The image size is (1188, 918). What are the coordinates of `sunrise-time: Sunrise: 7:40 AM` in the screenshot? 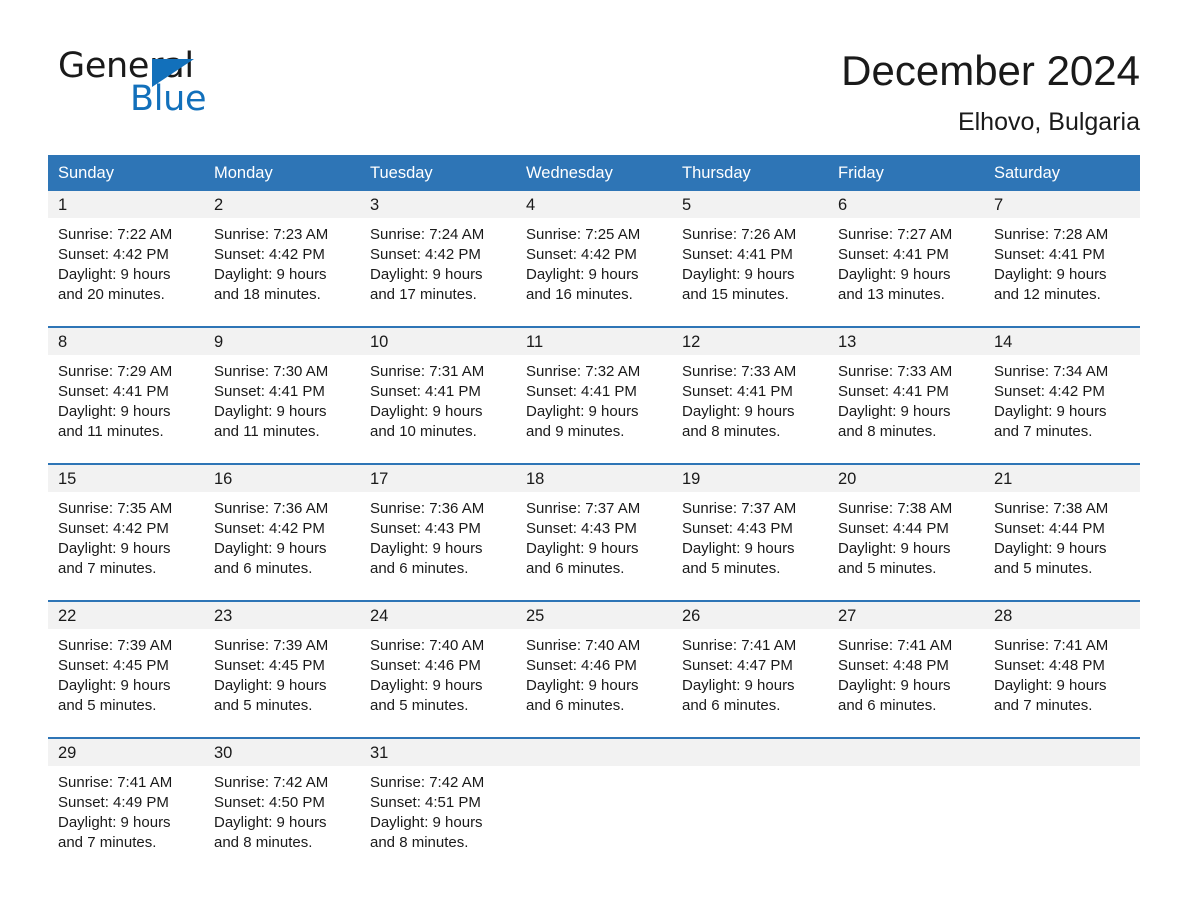 It's located at (427, 645).